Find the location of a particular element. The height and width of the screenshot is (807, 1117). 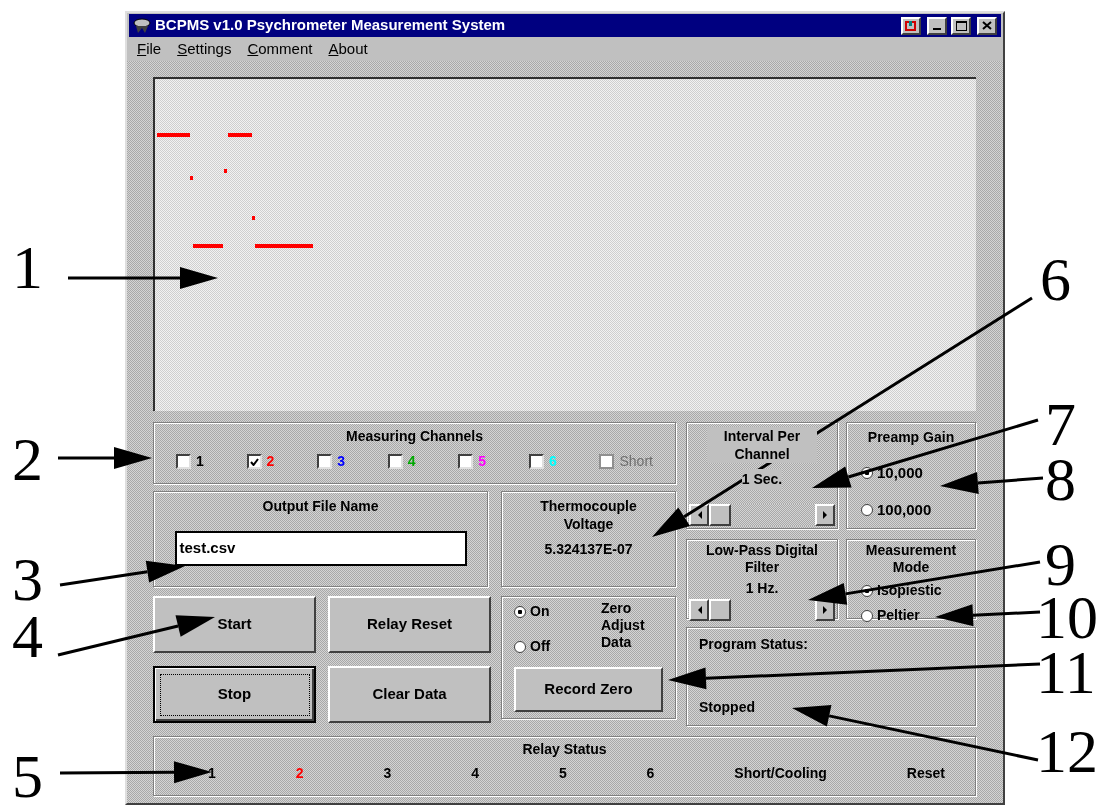

callout-number: 6 is located at coordinates (1055, 279).